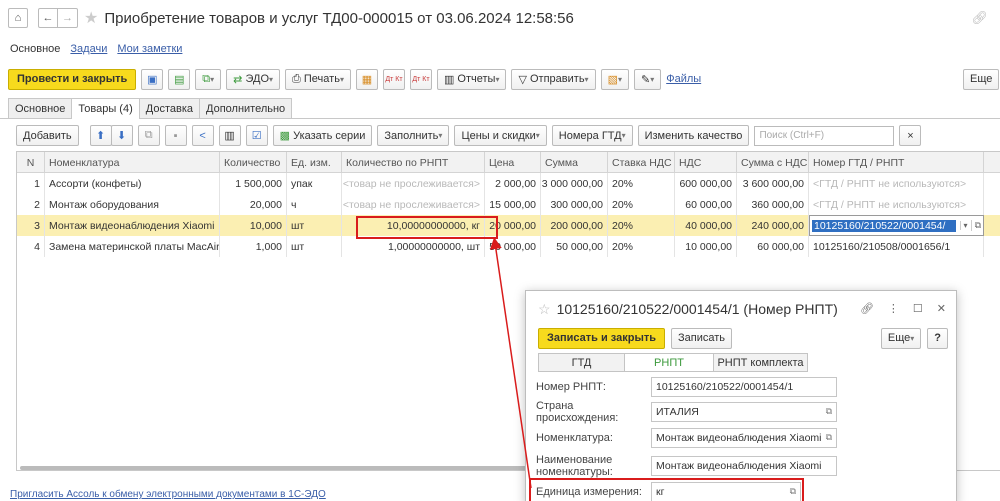 This screenshot has width=1000, height=501. What do you see at coordinates (253, 225) in the screenshot?
I see `cell-quantity: 10,000` at bounding box center [253, 225].